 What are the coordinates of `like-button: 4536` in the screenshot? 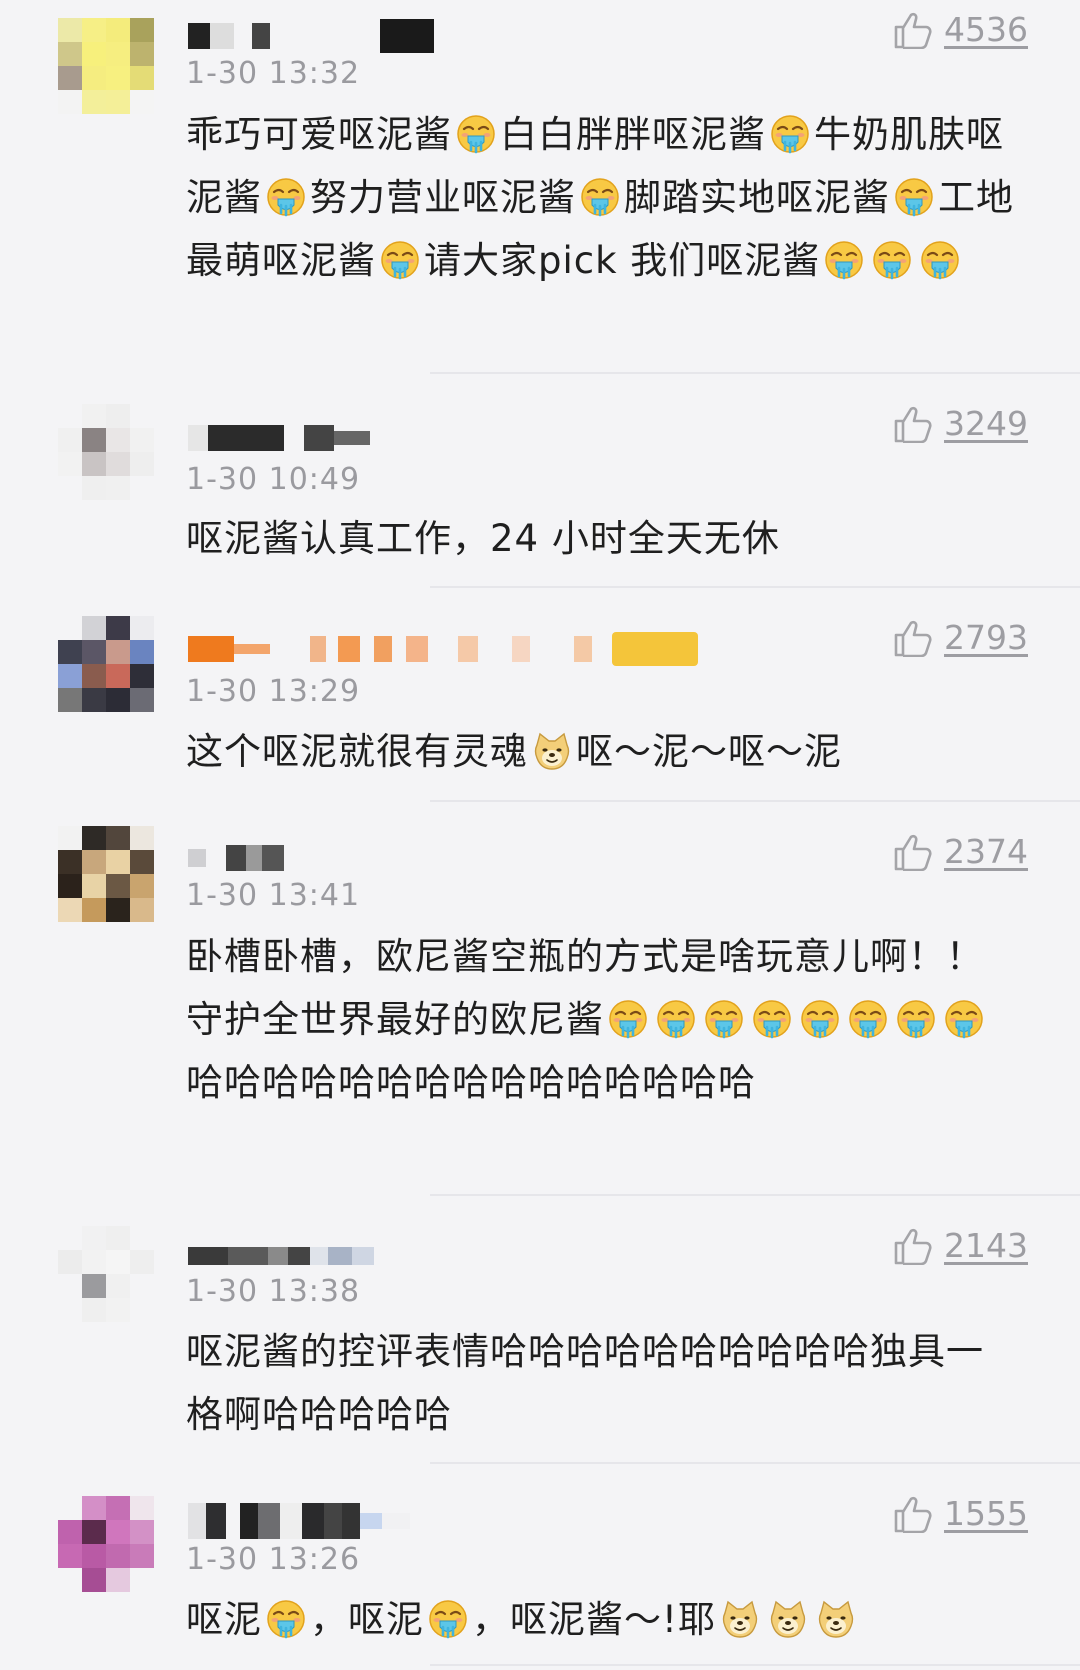 It's located at (960, 29).